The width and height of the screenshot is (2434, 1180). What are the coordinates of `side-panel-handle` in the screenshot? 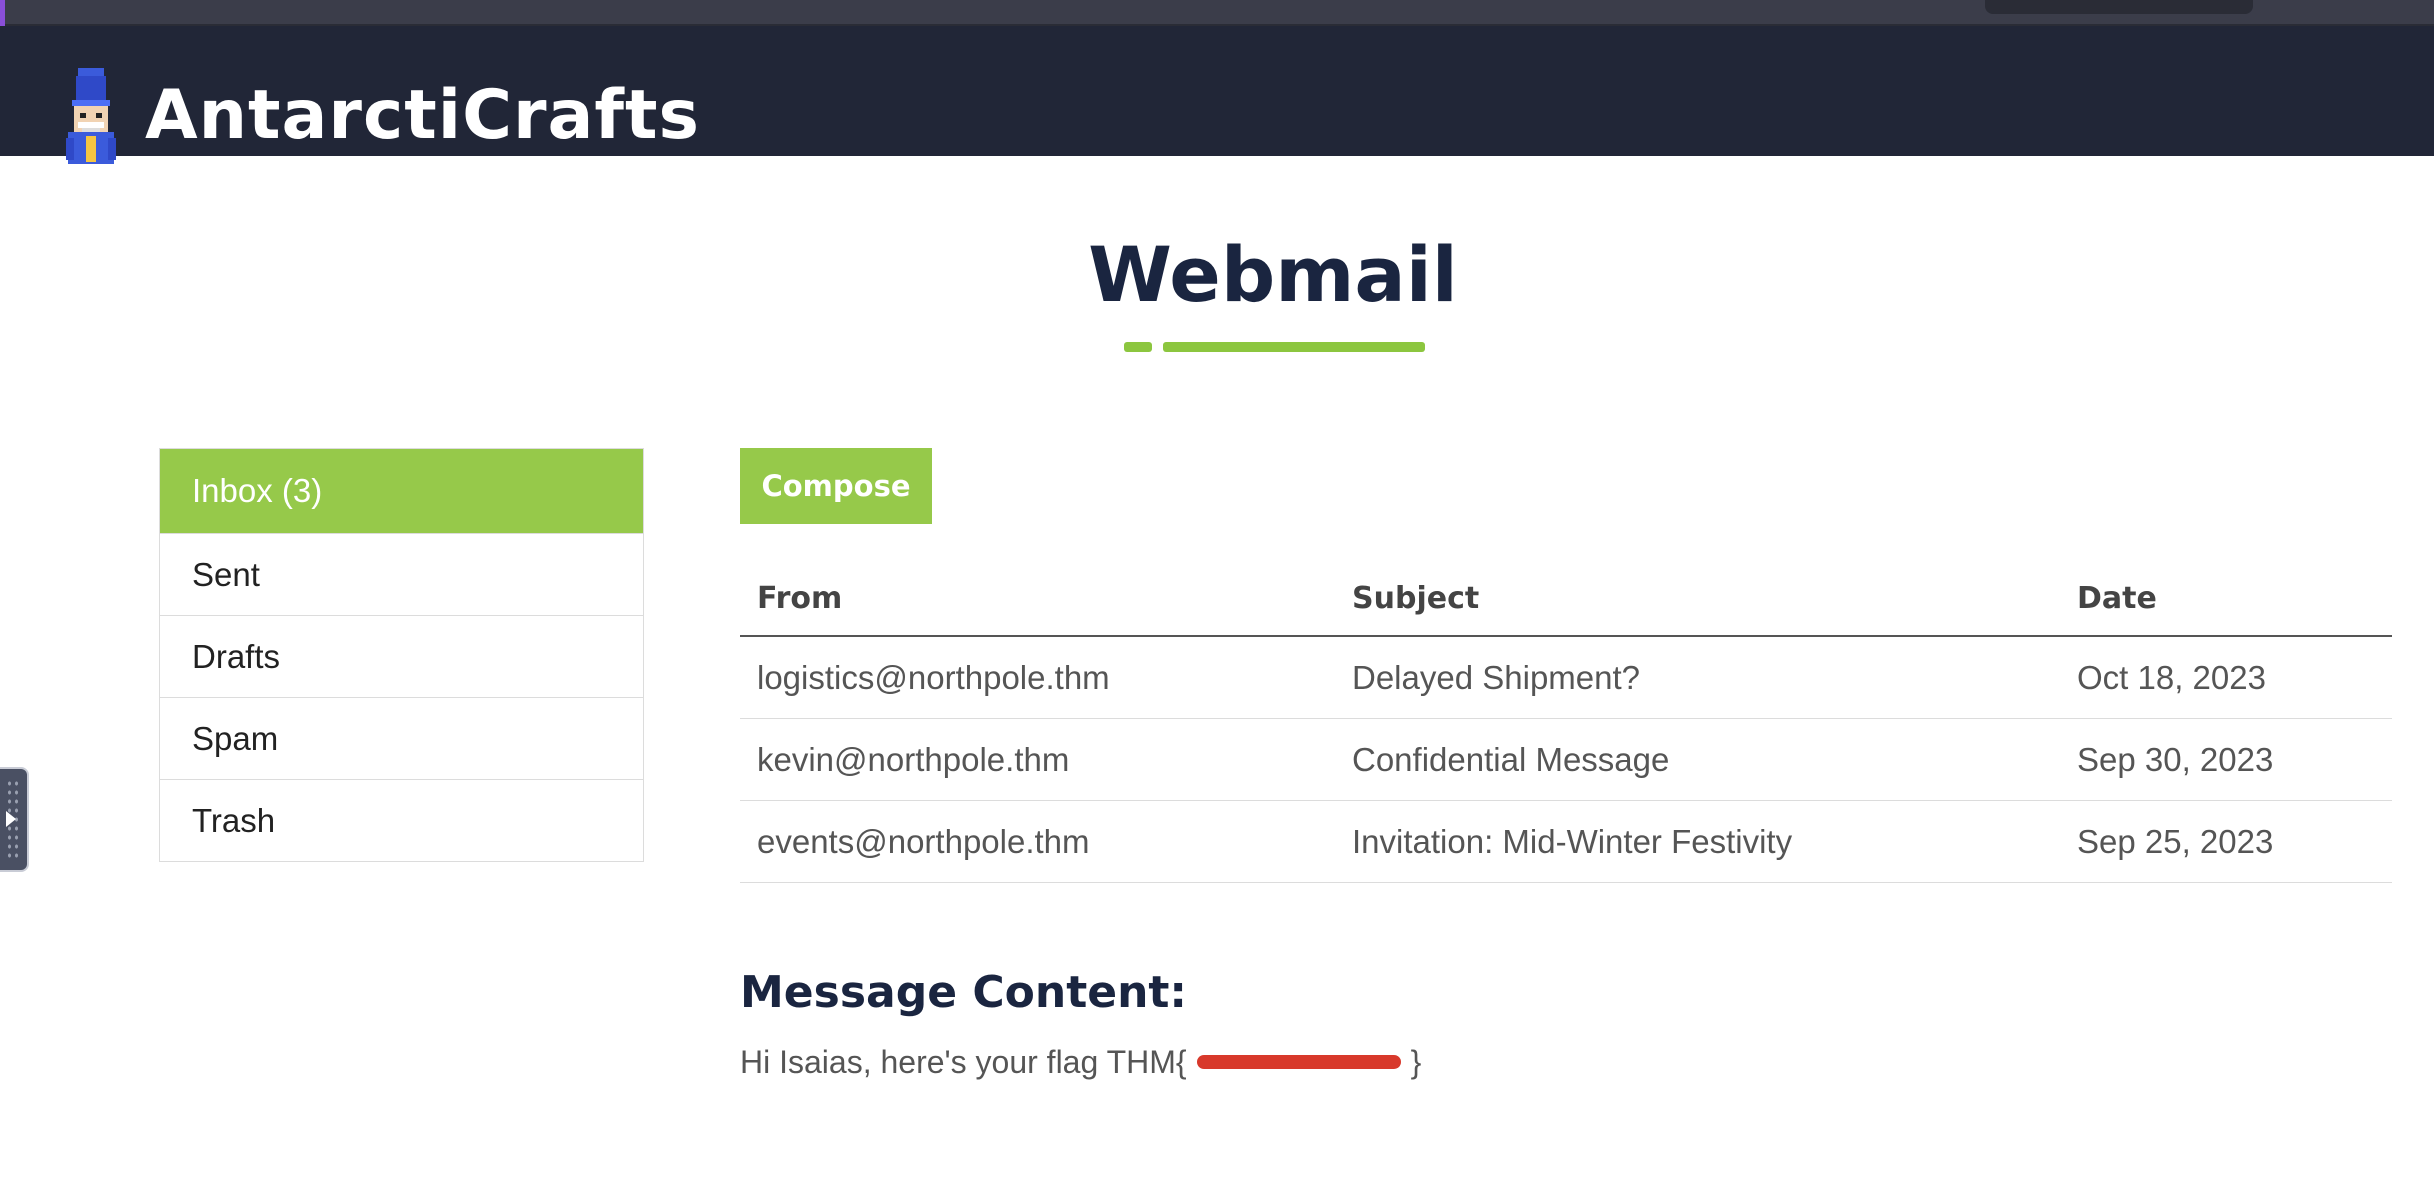 It's located at (14, 819).